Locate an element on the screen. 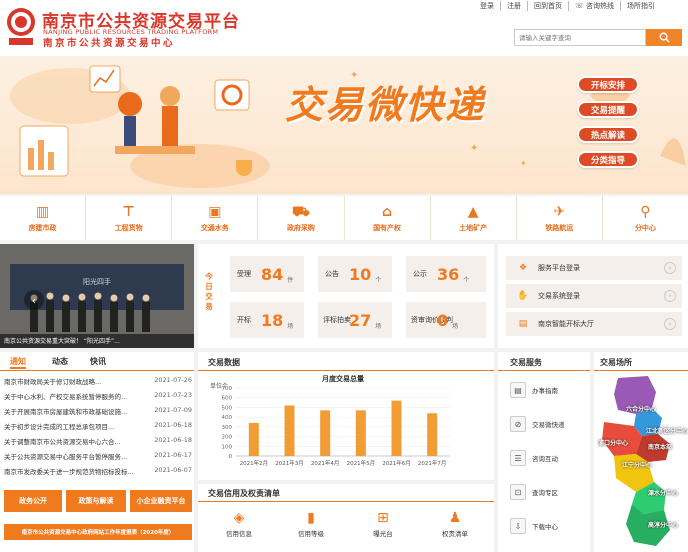 The height and width of the screenshot is (552, 688). pill-hot-topics: 热点解读 is located at coordinates (608, 134).